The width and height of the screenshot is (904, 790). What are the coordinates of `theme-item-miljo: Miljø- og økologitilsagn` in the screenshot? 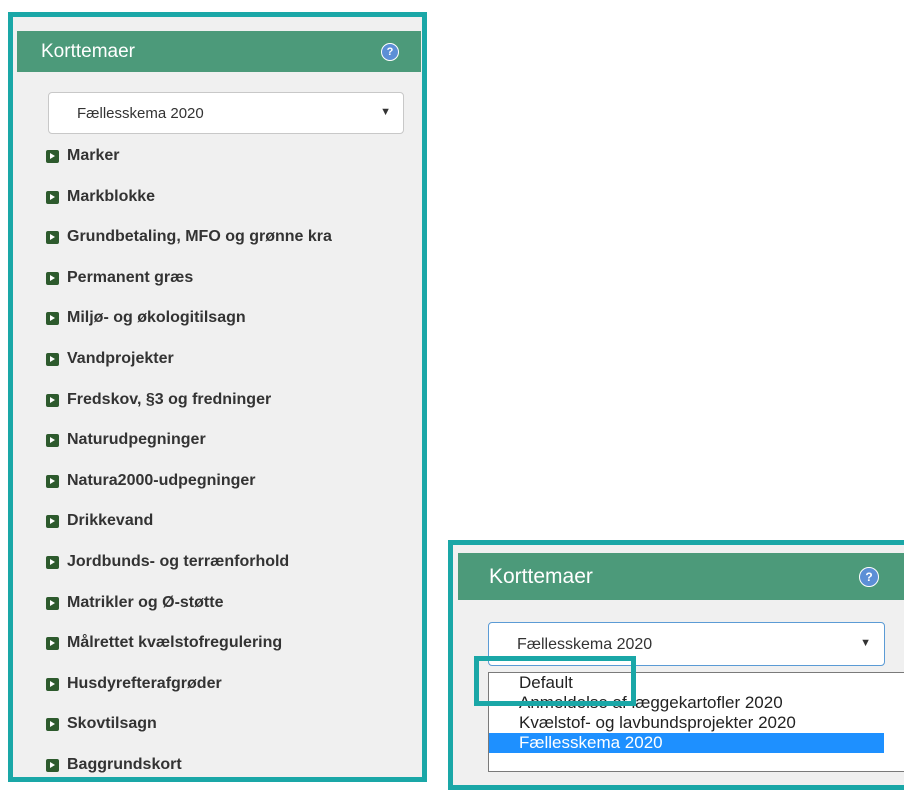 It's located at (234, 325).